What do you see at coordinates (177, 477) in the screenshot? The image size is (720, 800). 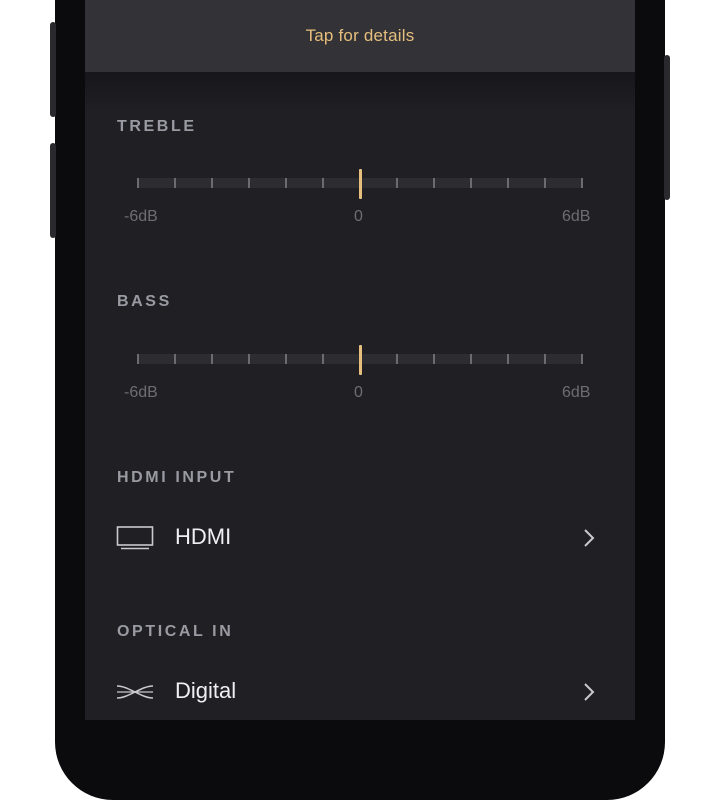 I see `hdmi-input-section-label: HDMI INPUT` at bounding box center [177, 477].